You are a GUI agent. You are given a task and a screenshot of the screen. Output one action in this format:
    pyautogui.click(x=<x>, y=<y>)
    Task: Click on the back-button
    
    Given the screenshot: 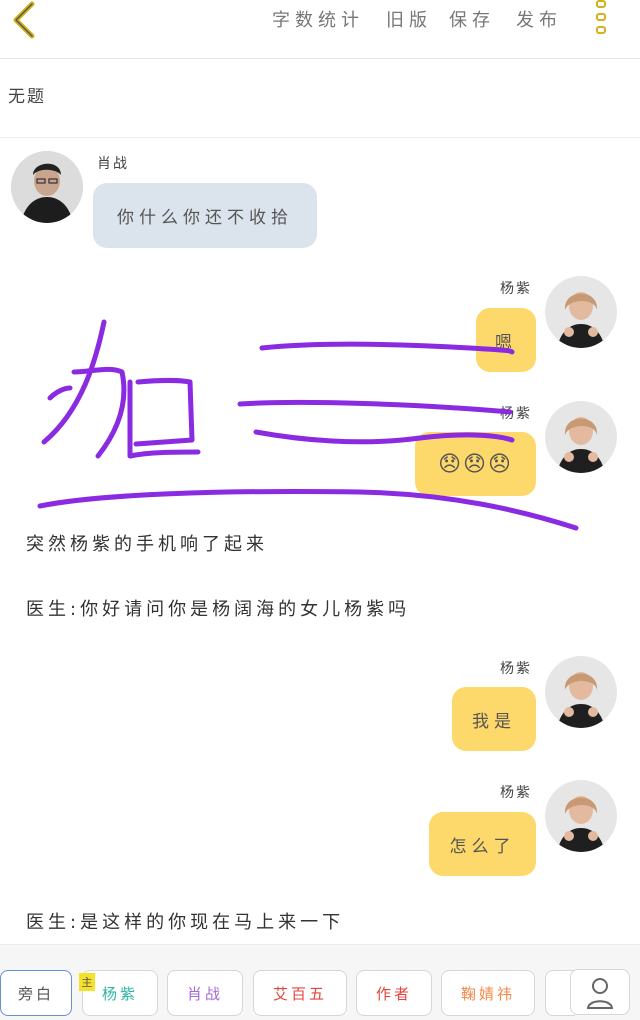 What is the action you would take?
    pyautogui.click(x=23, y=20)
    